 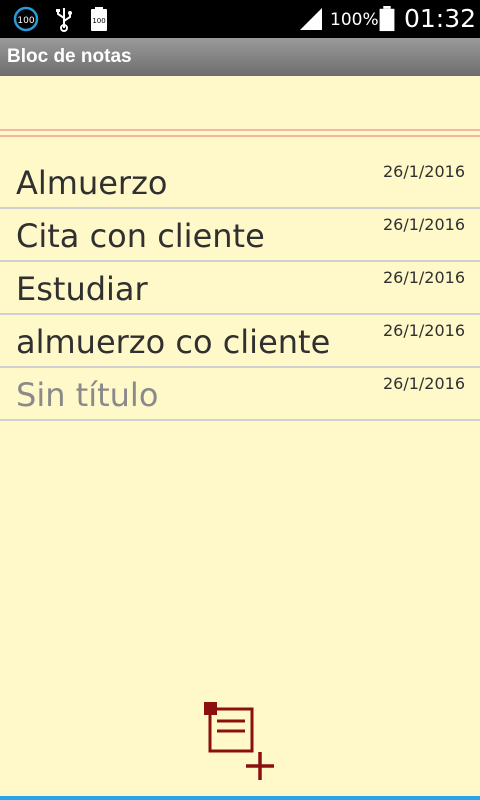 I want to click on battery-100-icon: 100, so click(x=99, y=19).